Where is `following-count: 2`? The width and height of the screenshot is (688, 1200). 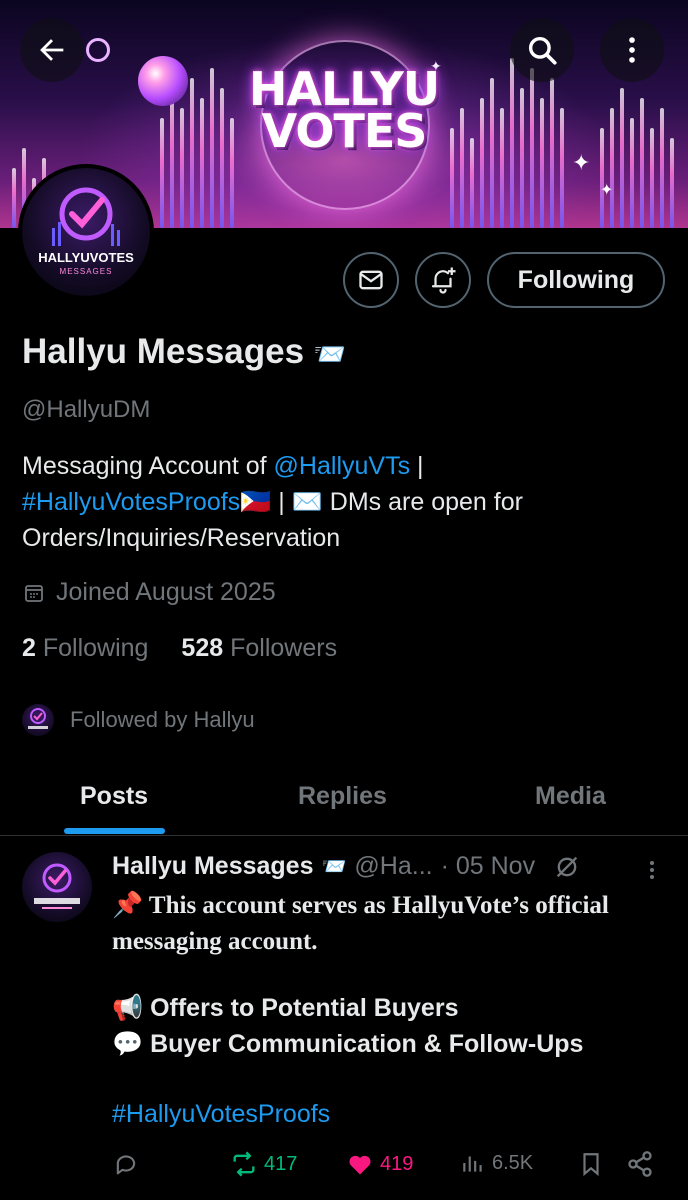 following-count: 2 is located at coordinates (29, 648).